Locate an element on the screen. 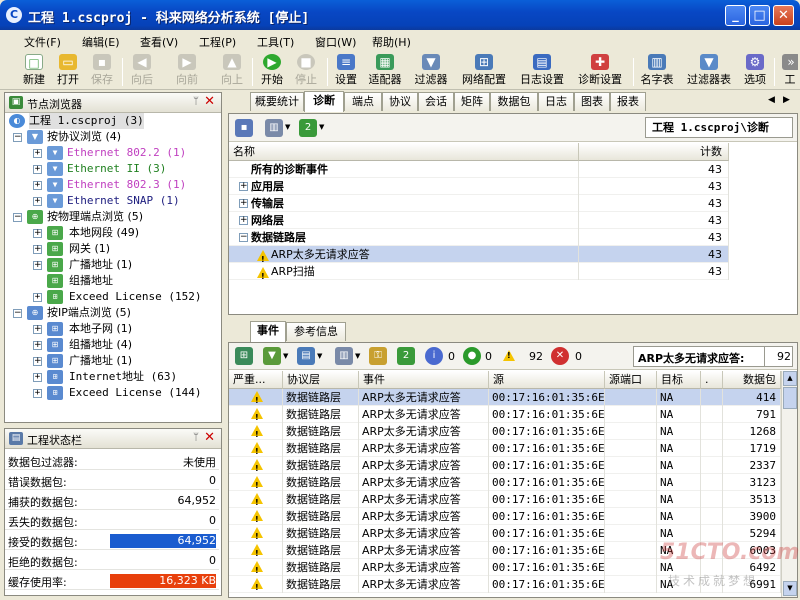 Image resolution: width=800 pixels, height=600 pixels. event-row: 数据链路层ARP太多无请求应答00:17:16:01:35:6E NA 3900 is located at coordinates (505, 516).